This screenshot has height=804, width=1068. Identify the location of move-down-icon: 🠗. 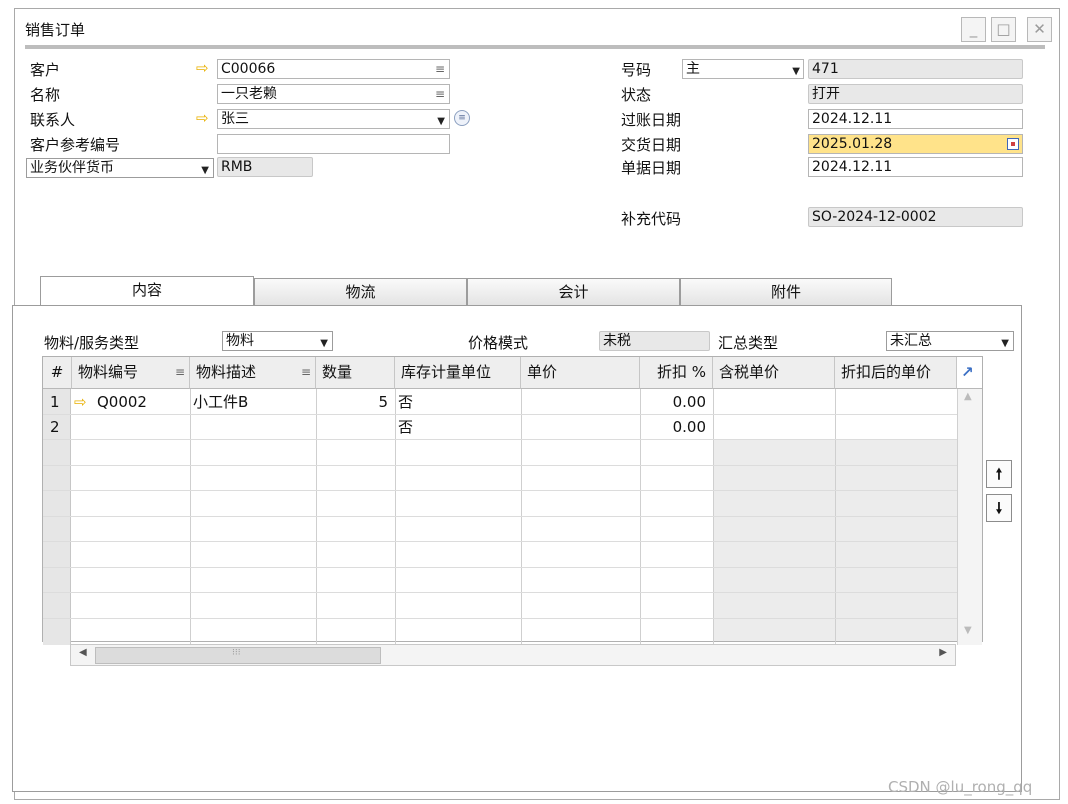
(999, 508).